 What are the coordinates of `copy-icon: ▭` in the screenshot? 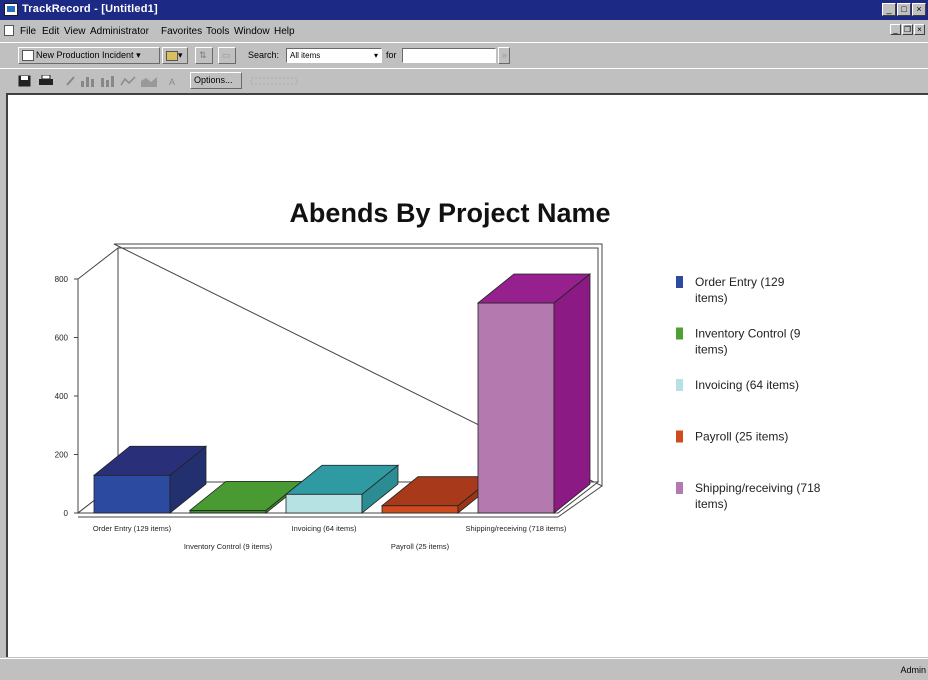 It's located at (226, 55).